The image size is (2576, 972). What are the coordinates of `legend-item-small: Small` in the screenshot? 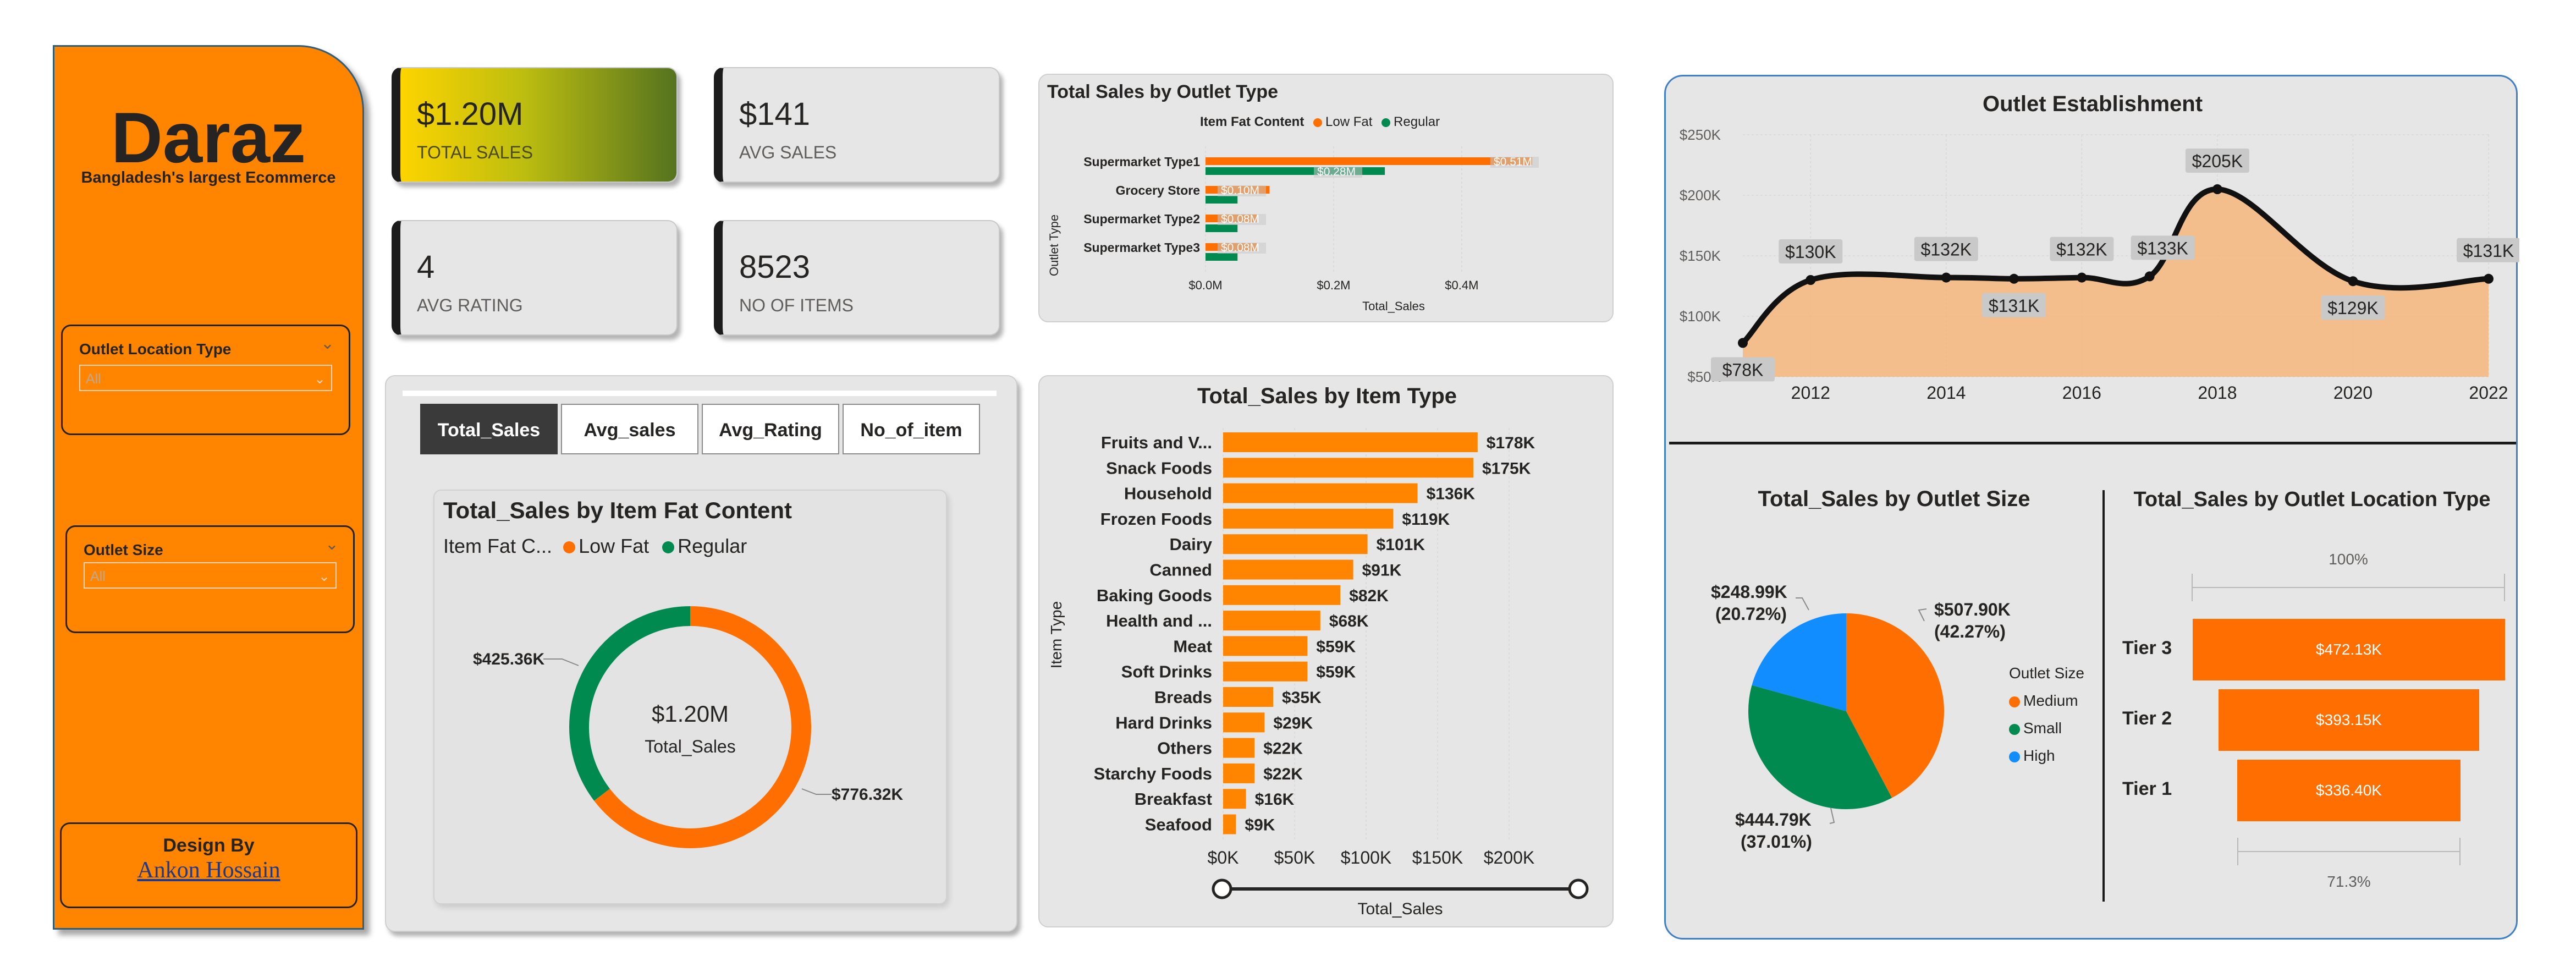 It's located at (2046, 728).